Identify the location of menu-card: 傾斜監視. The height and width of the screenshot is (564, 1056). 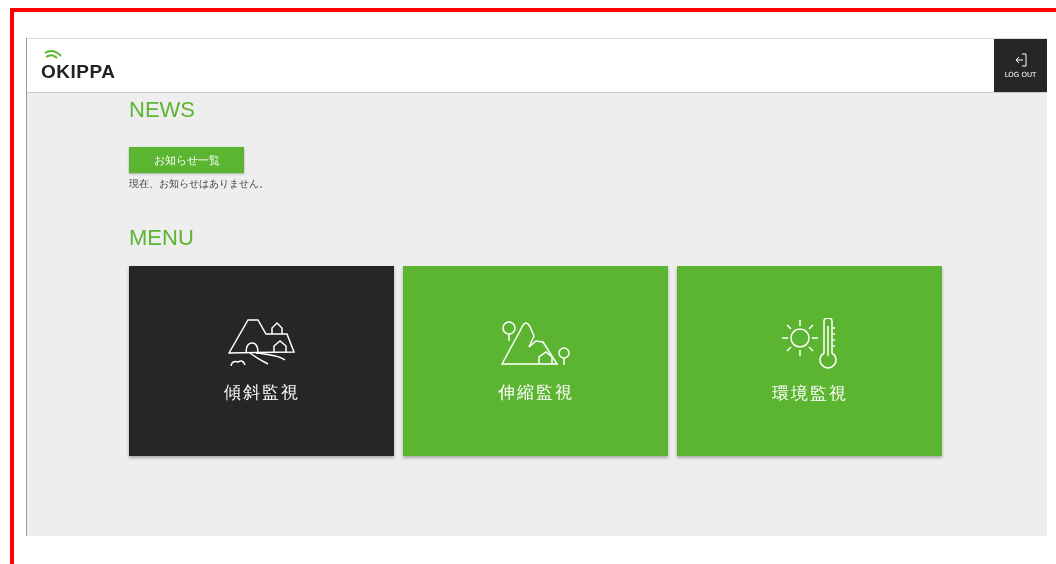
(261, 361).